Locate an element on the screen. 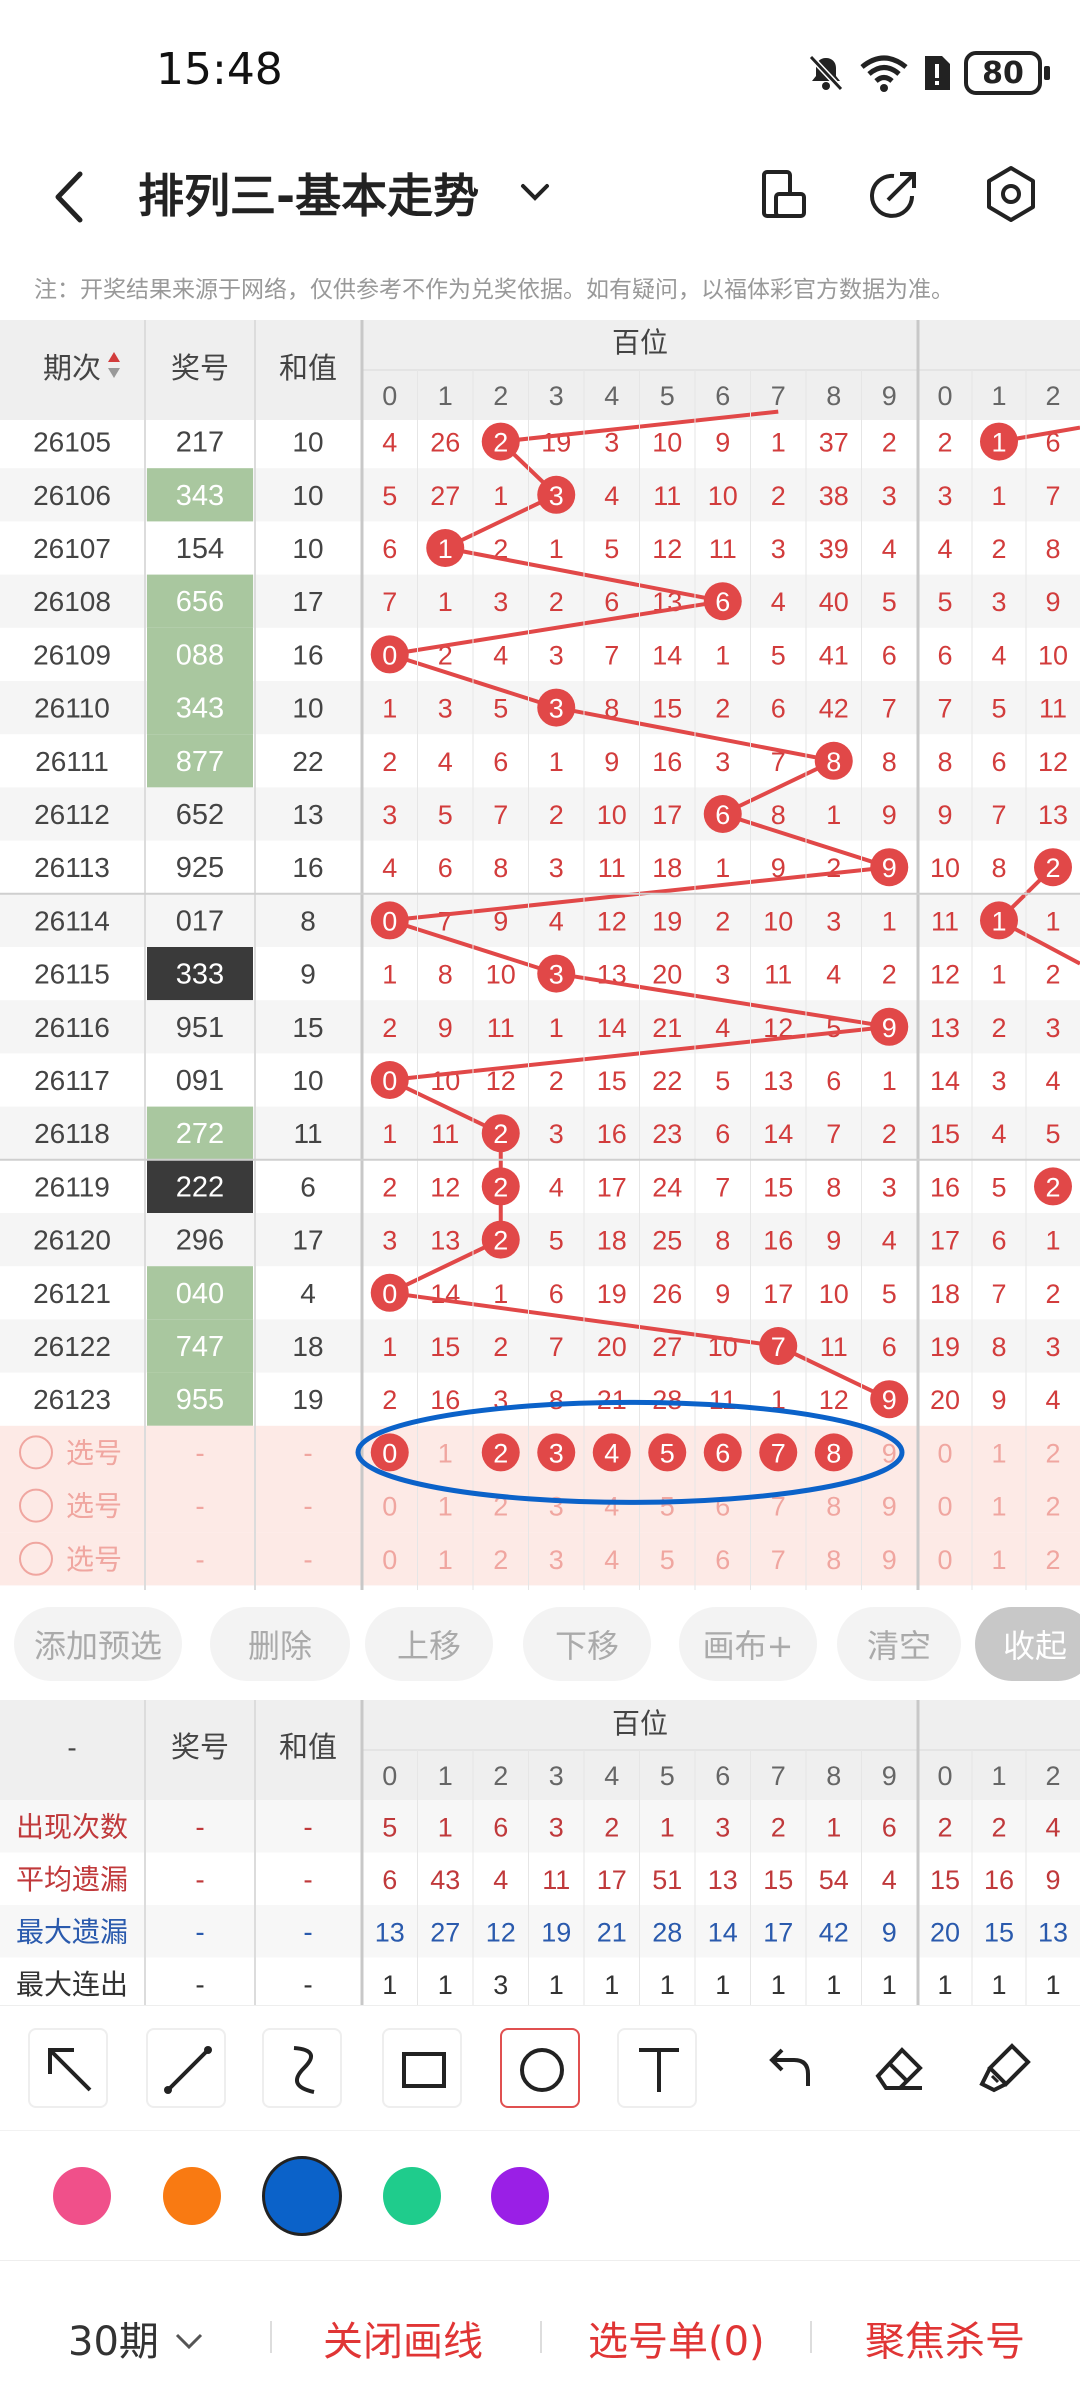  stats-cell: 2 is located at coordinates (611, 1827).